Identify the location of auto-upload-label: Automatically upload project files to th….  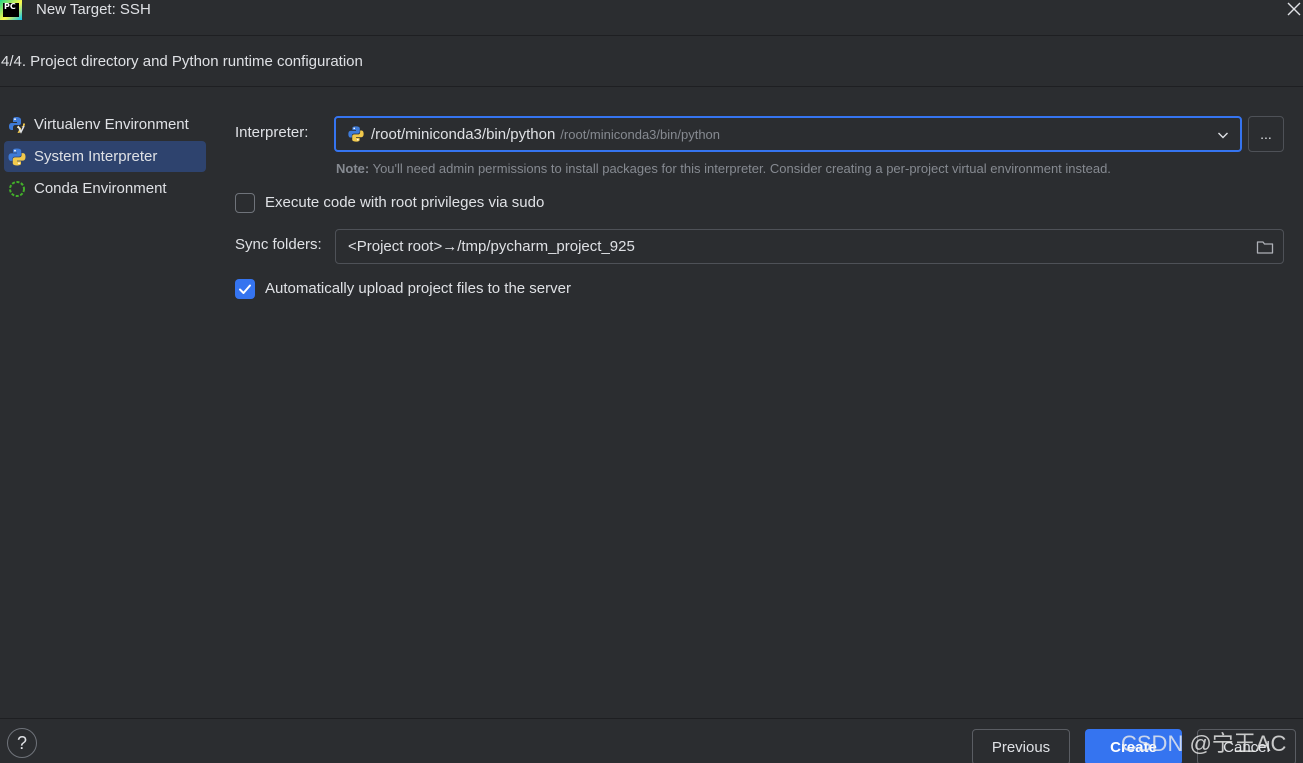
(418, 288).